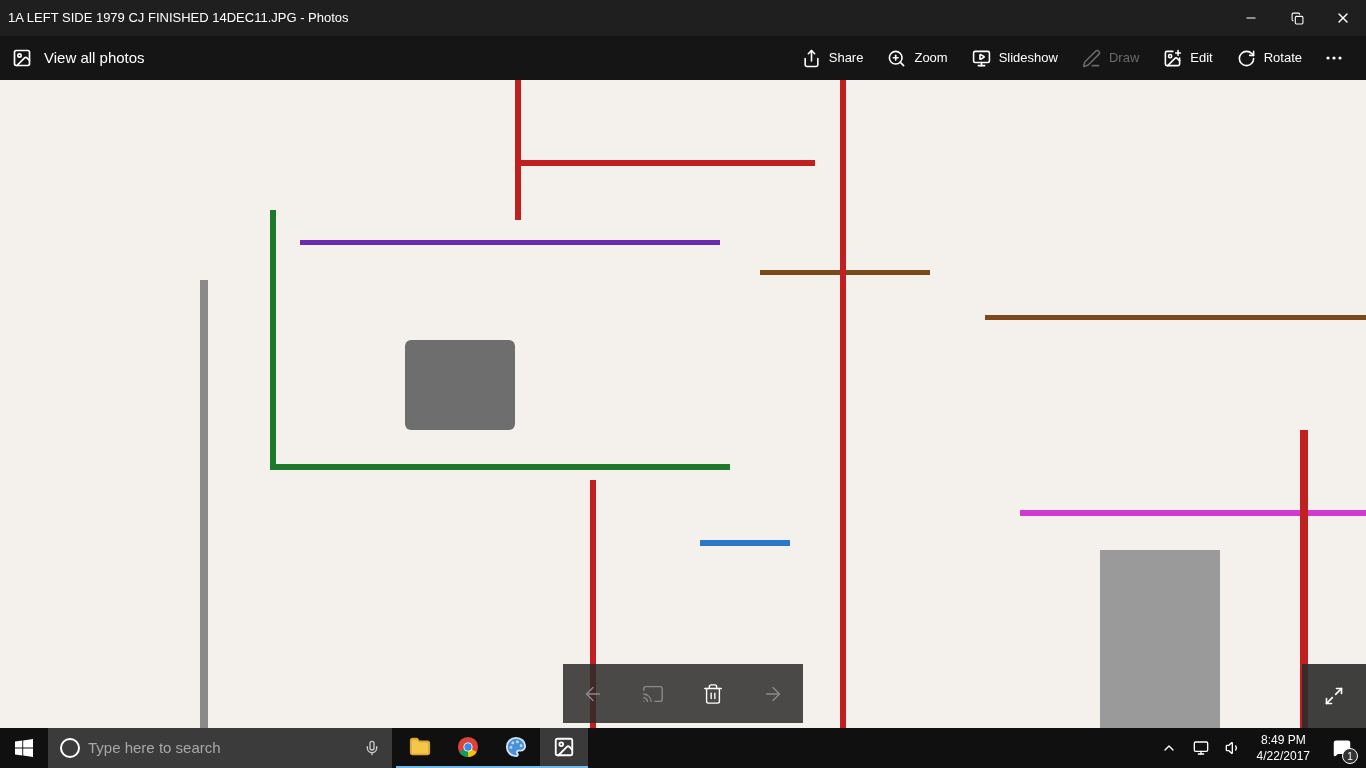  Describe the element at coordinates (24, 748) in the screenshot. I see `windows-logo-icon` at that location.